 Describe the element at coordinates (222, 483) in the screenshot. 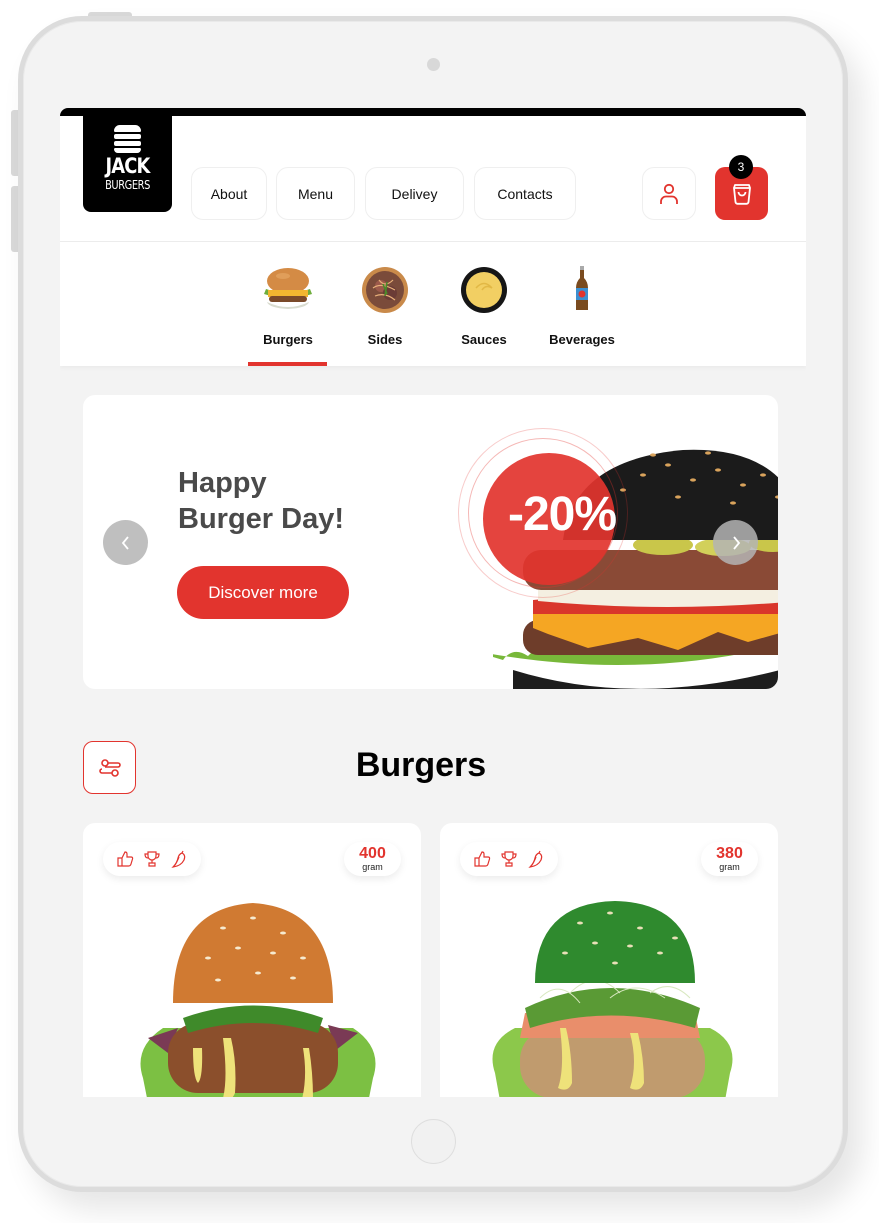

I see `banner-title-line1: Happy` at that location.